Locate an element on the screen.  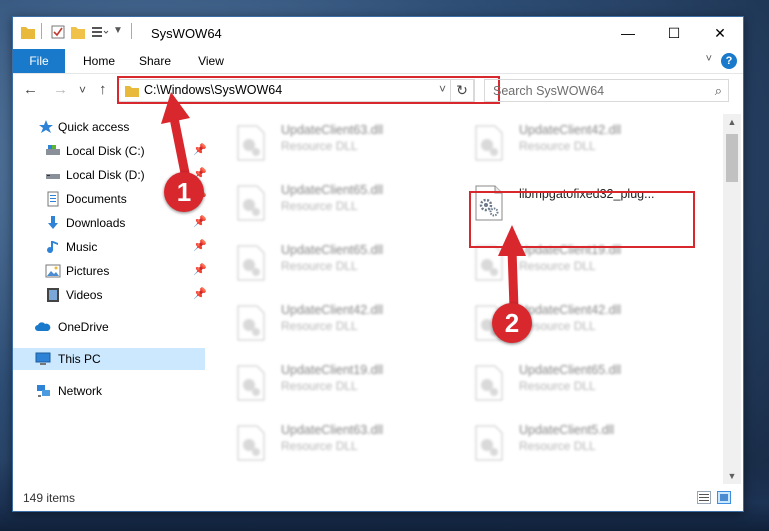
step-marker-2: 2 is located at coordinates (512, 323).